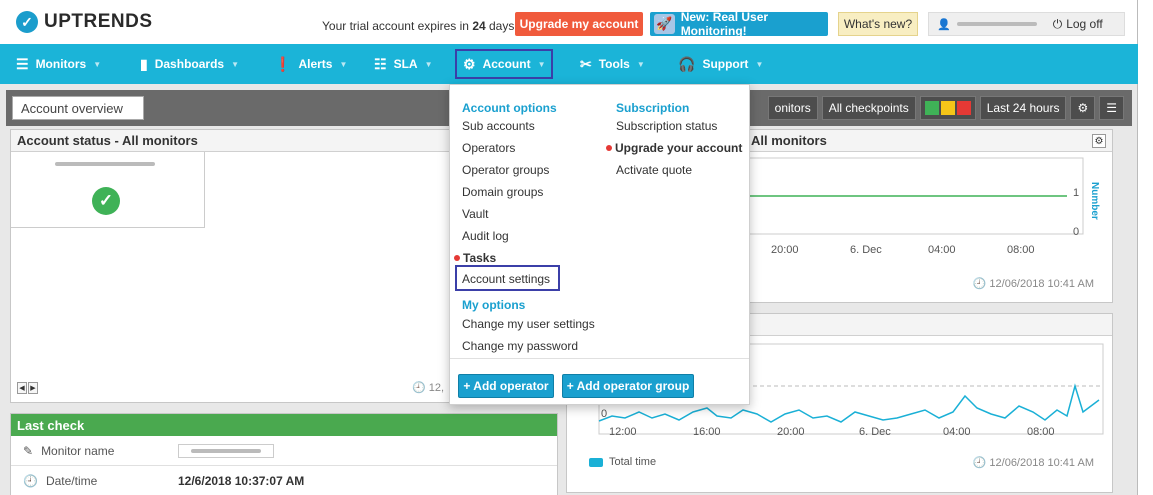  I want to click on user-menu: 👤 ⏻ Log off, so click(1026, 24).